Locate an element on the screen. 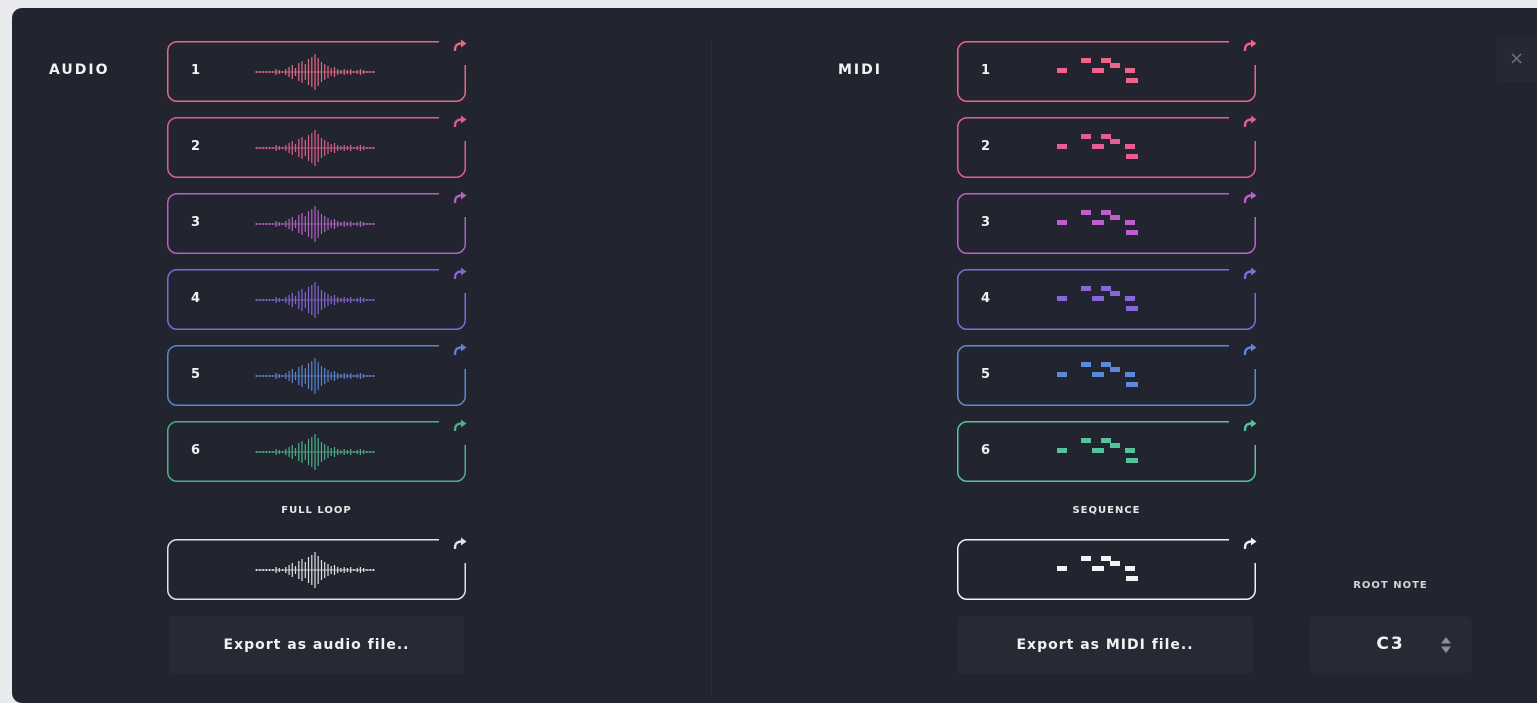 Image resolution: width=1537 pixels, height=703 pixels. midi-stem-3: 3 is located at coordinates (1107, 222).